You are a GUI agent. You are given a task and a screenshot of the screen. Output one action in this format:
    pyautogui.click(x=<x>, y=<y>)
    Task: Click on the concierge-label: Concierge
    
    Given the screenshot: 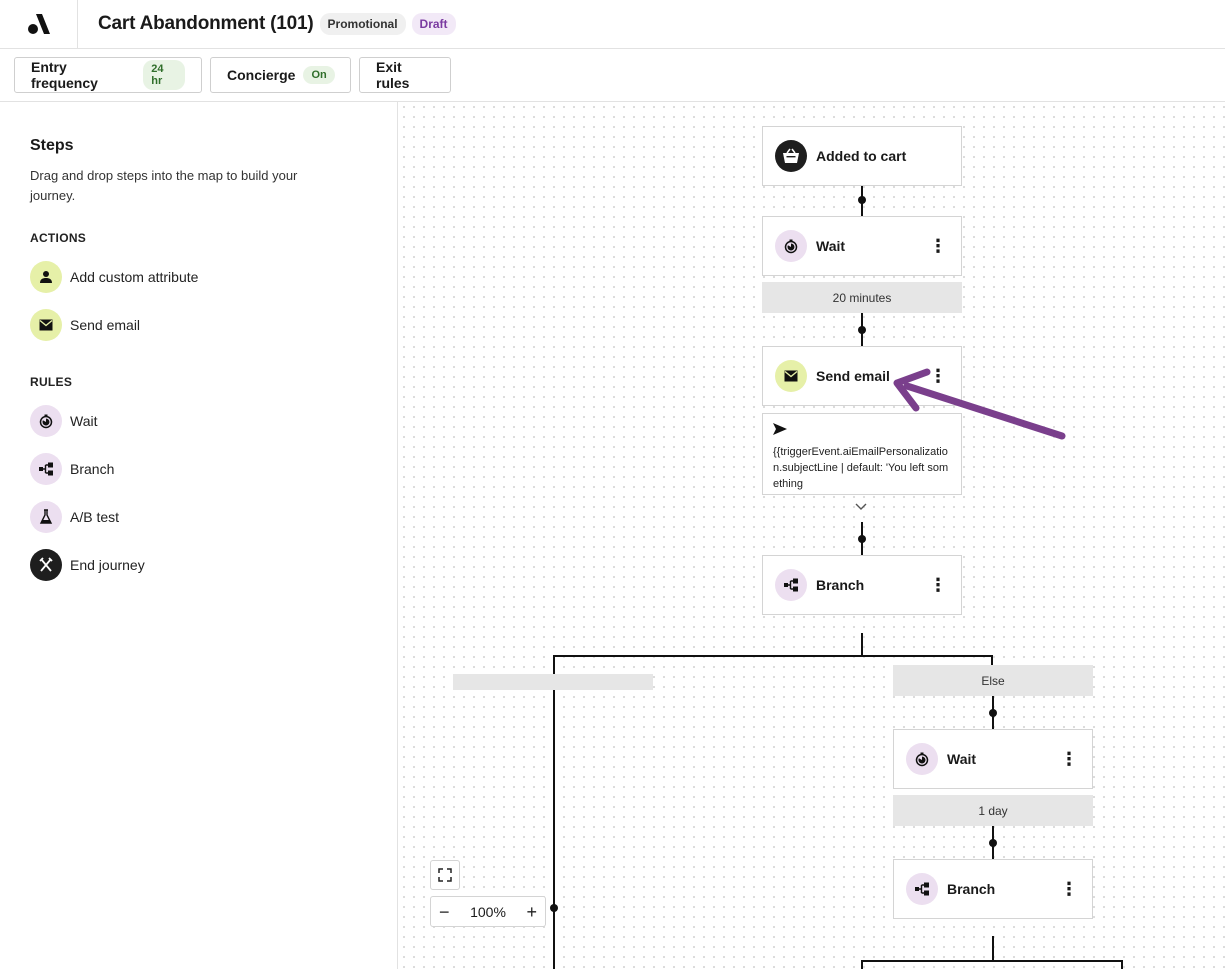 What is the action you would take?
    pyautogui.click(x=261, y=75)
    